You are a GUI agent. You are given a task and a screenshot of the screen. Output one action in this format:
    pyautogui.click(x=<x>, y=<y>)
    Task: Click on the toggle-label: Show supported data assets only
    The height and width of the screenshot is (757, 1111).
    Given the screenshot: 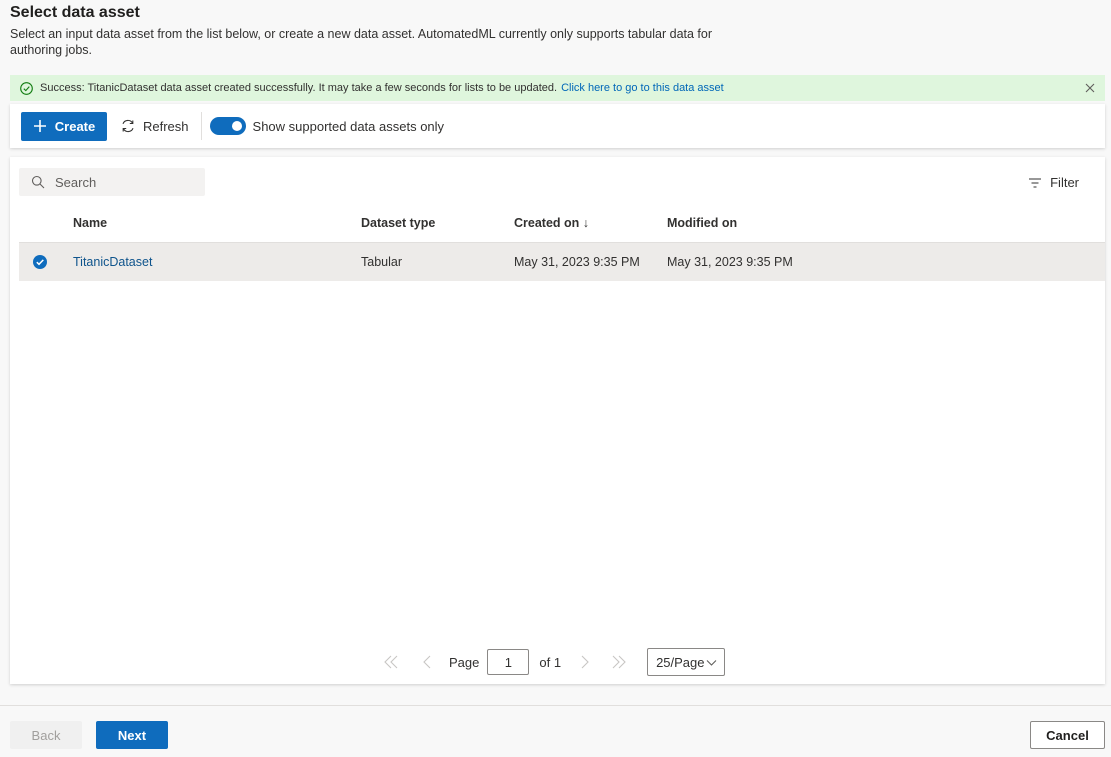 What is the action you would take?
    pyautogui.click(x=348, y=126)
    